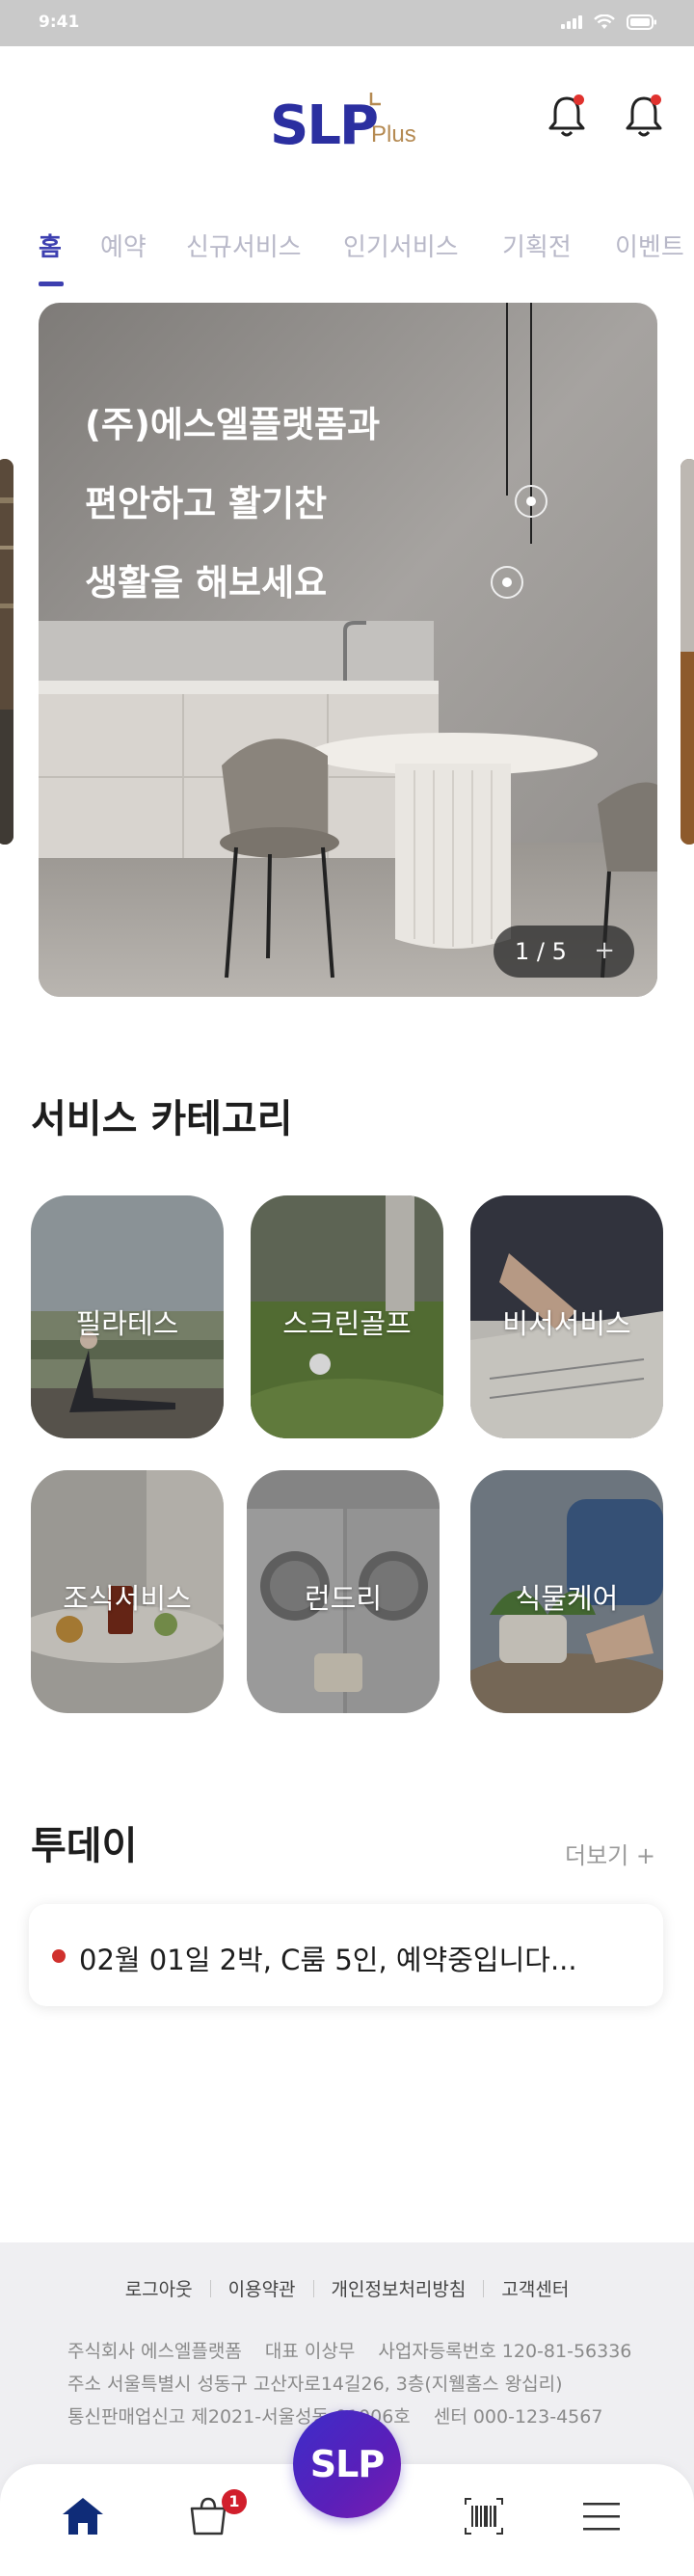  What do you see at coordinates (83, 2517) in the screenshot?
I see `home-icon` at bounding box center [83, 2517].